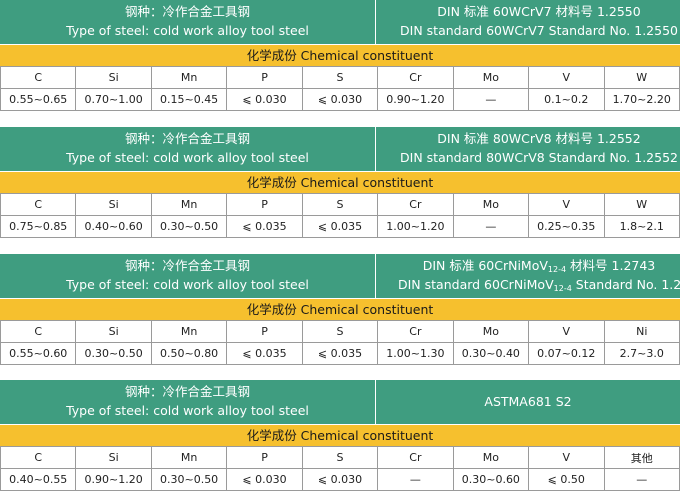 The height and width of the screenshot is (491, 680). Describe the element at coordinates (491, 479) in the screenshot. I see `value-cell: 0.30~0.60` at that location.